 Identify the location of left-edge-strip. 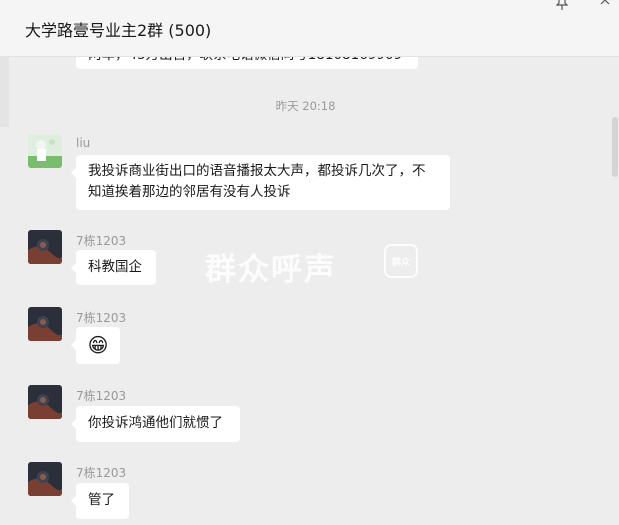
(4, 92).